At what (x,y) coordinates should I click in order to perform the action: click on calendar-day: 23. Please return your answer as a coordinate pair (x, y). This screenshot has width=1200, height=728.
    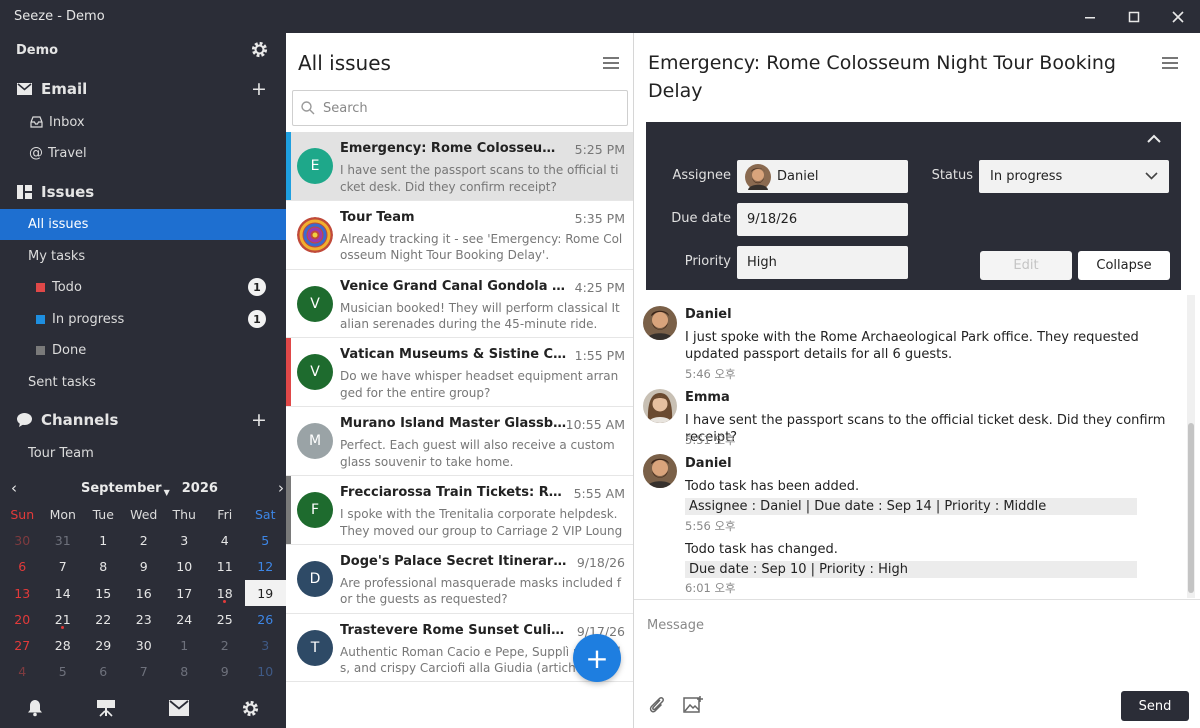
    Looking at the image, I should click on (144, 619).